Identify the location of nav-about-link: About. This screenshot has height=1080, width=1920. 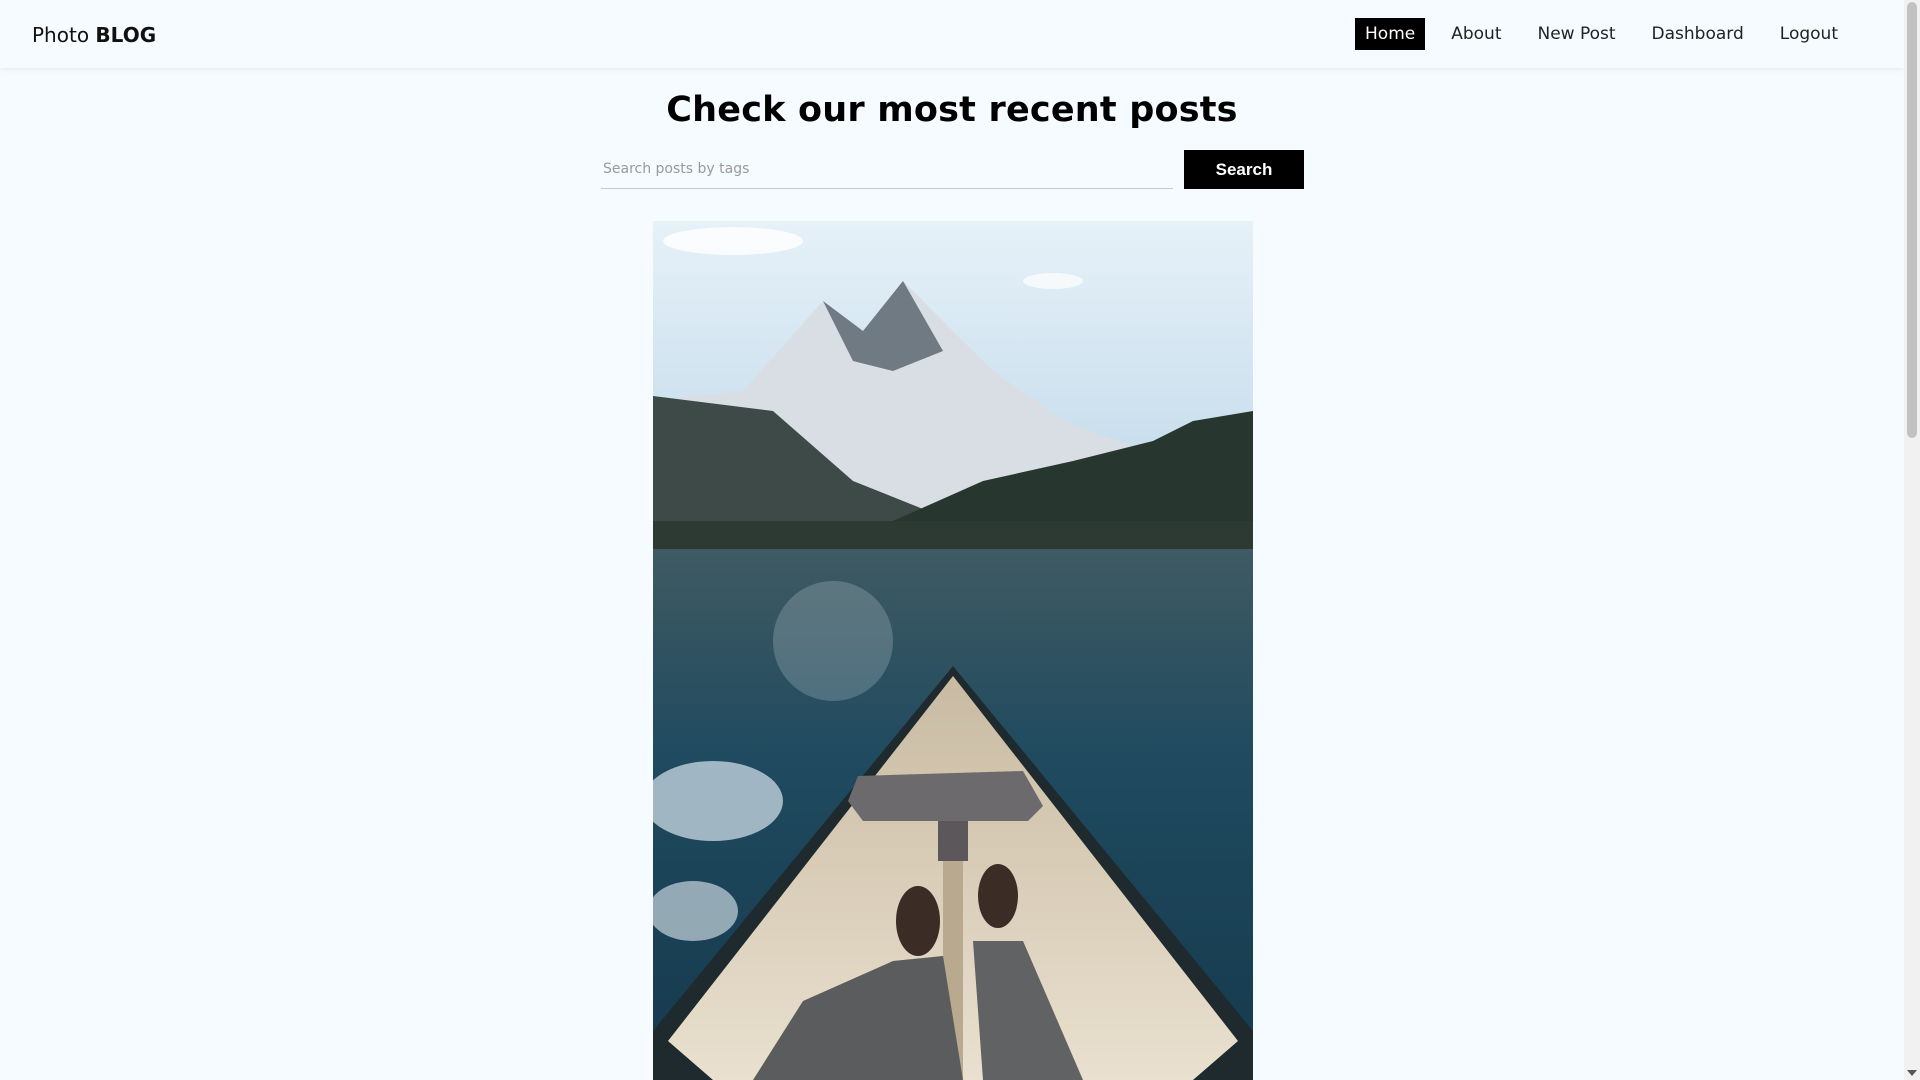
(1476, 34).